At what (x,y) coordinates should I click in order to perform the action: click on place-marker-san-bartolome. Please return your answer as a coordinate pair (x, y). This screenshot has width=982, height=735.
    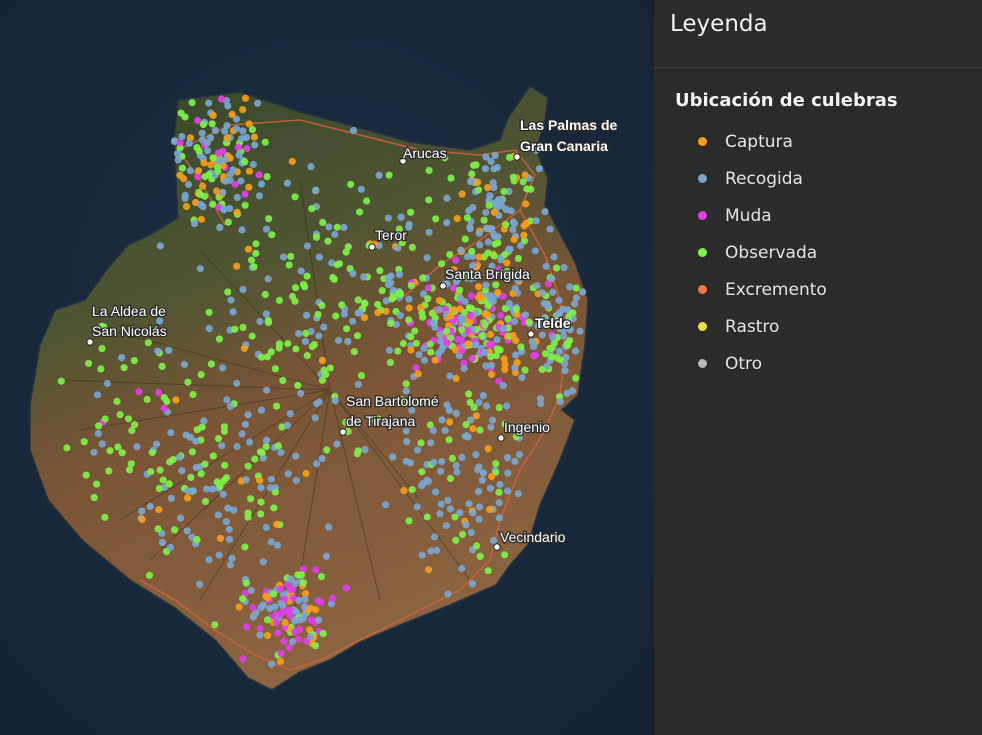
    Looking at the image, I should click on (343, 432).